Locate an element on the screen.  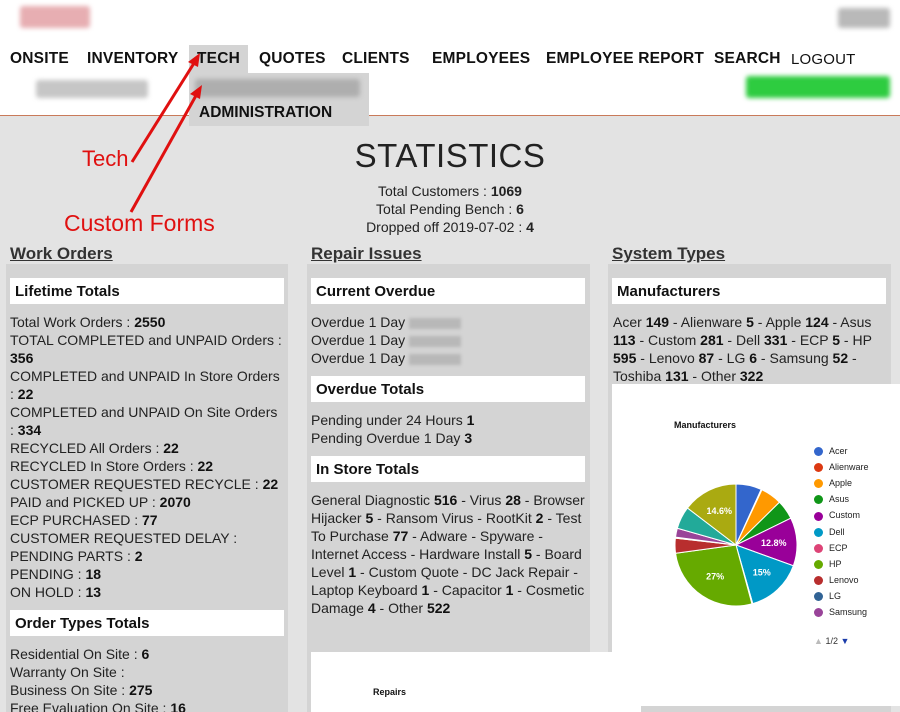
item-label: Lenovo is located at coordinates (673, 358).